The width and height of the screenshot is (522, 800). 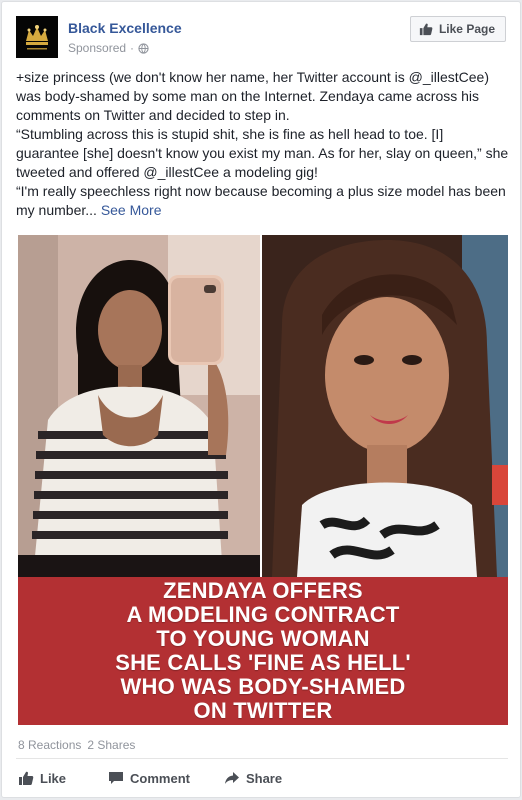 I want to click on globe-icon, so click(x=143, y=48).